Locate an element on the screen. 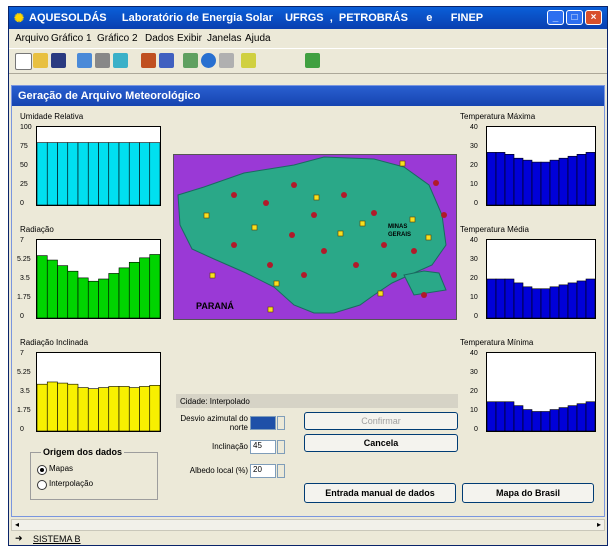  tool-6-icon is located at coordinates (190, 60).